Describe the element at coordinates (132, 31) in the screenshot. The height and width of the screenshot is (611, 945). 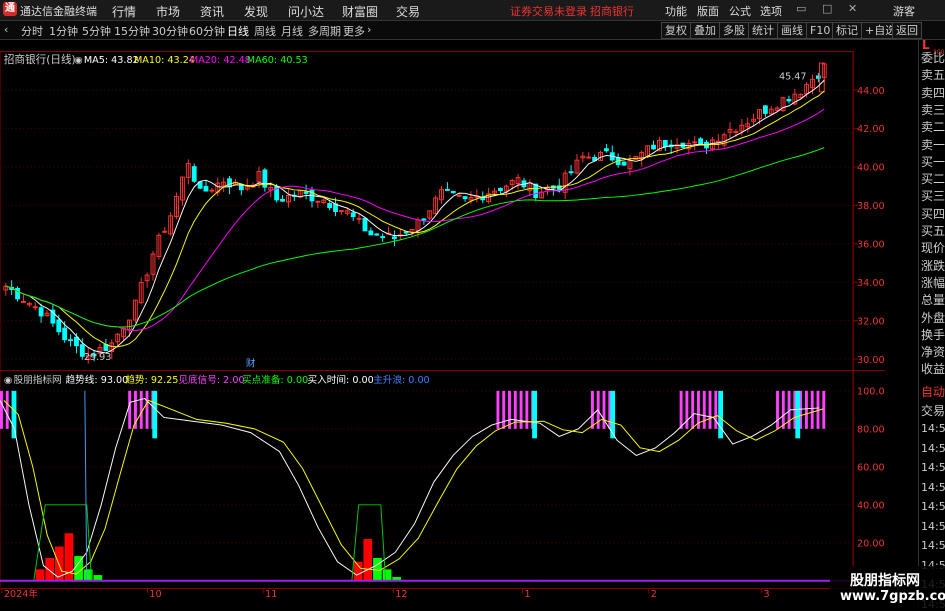
I see `period-15min: 15分钟` at that location.